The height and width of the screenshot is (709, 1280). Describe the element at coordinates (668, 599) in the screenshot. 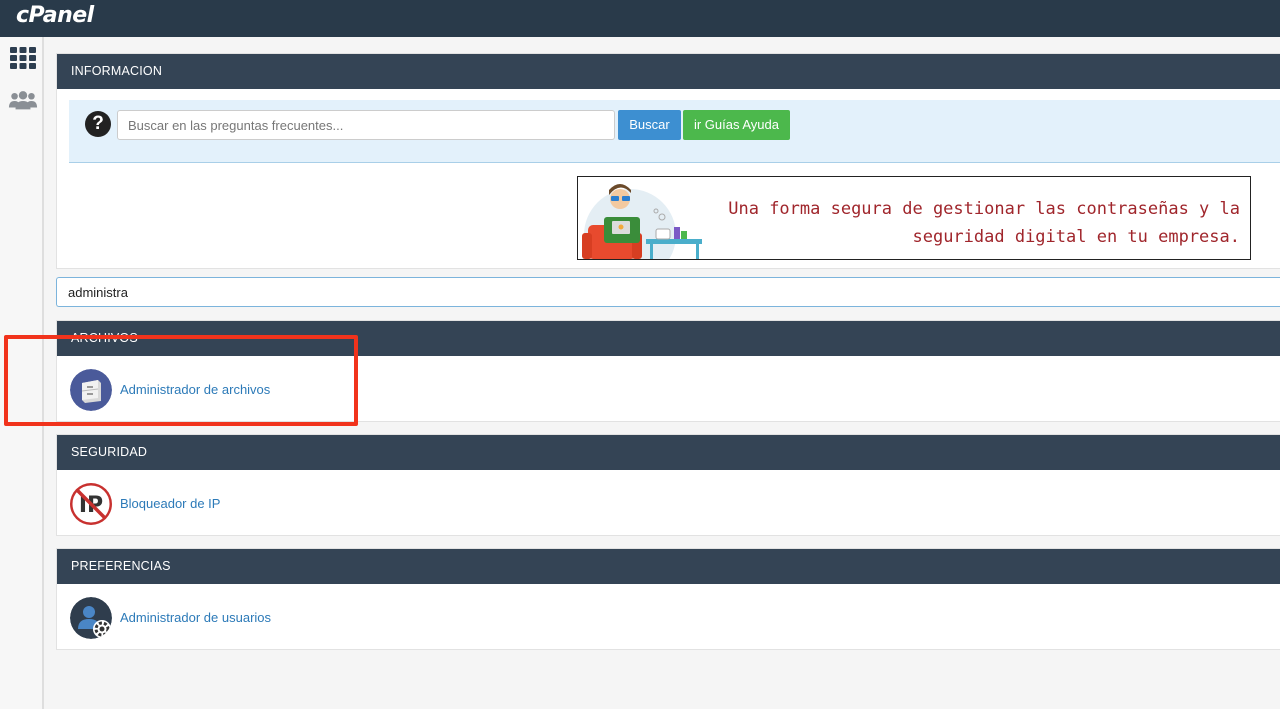

I see `section-preferencias: PREFERENCIAS Administrador de usuarios` at that location.